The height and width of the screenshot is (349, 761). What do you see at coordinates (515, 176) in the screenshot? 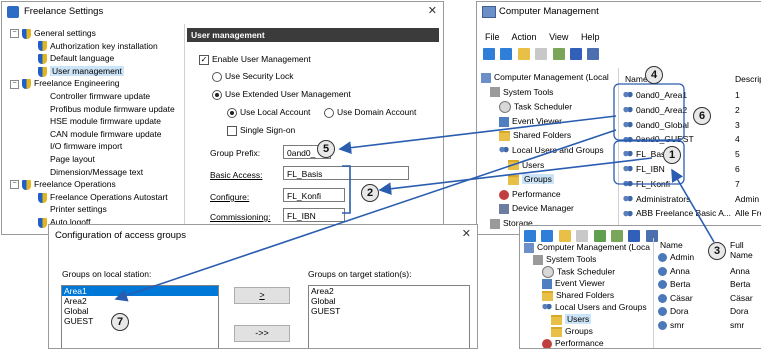
I see `arrow-fl-to-fields` at bounding box center [515, 176].